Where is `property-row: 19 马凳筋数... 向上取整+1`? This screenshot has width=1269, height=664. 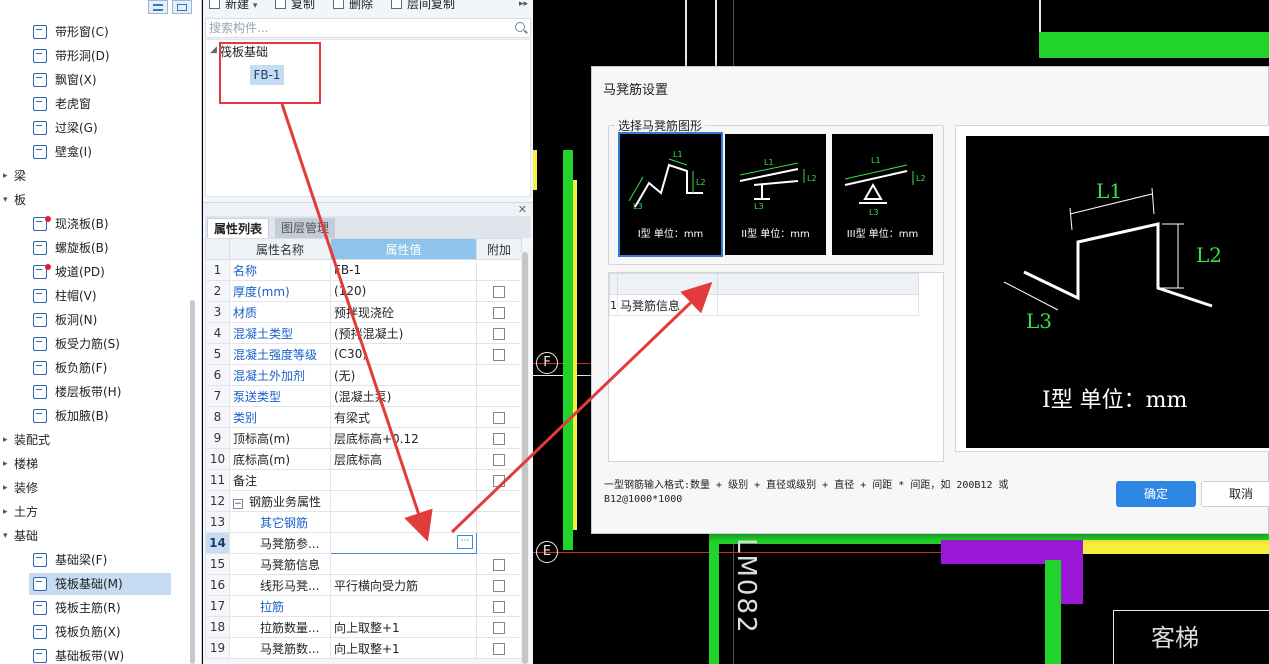 property-row: 19 马凳筋数... 向上取整+1 is located at coordinates (363, 648).